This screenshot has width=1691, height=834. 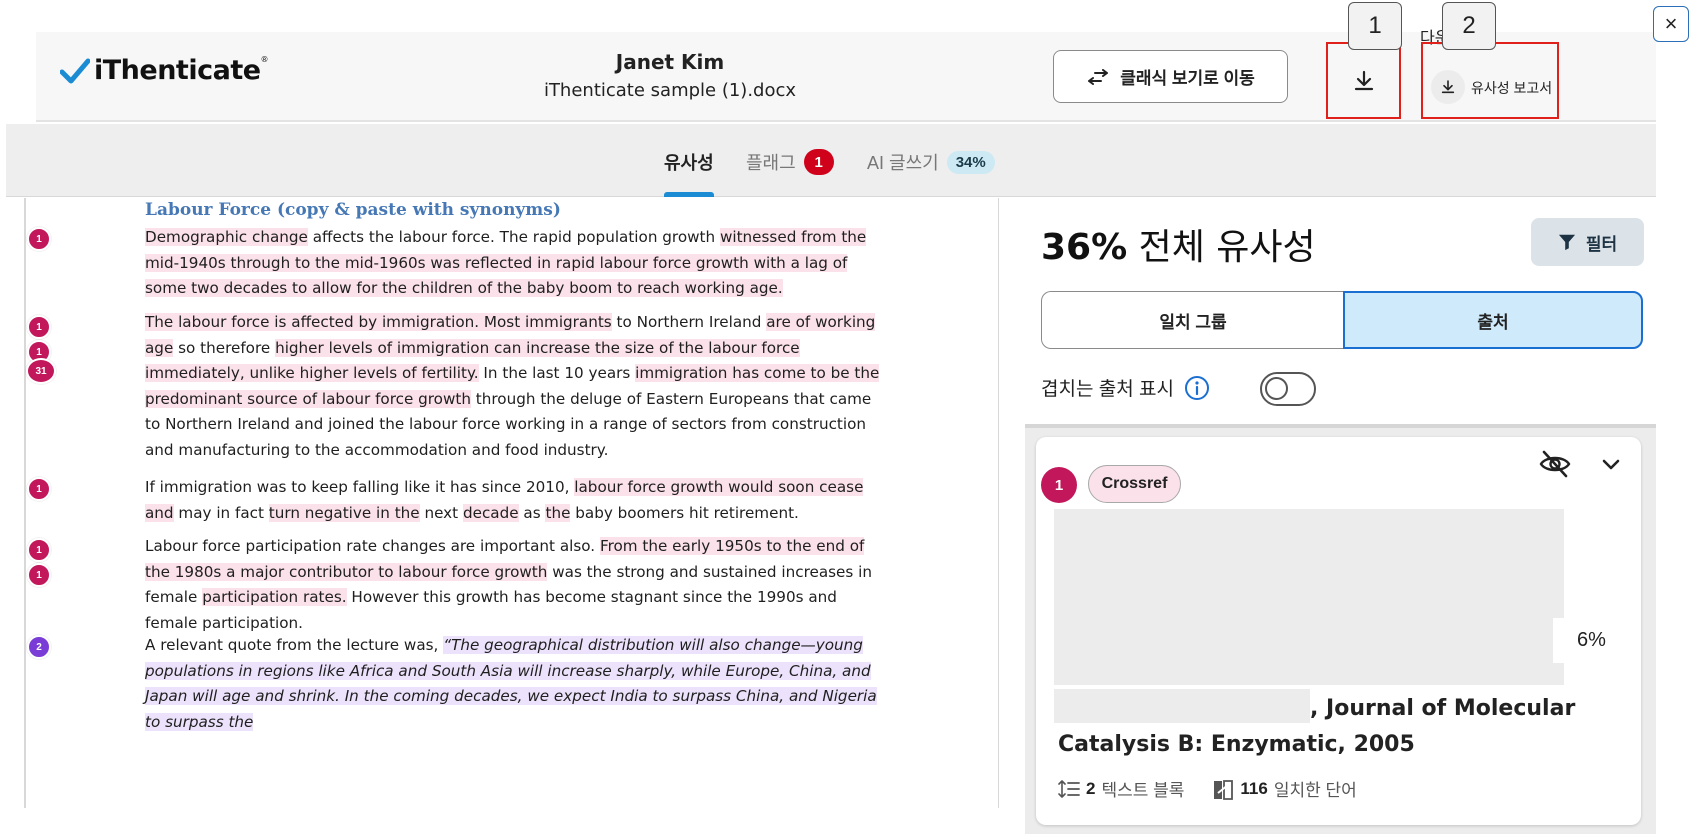 What do you see at coordinates (1601, 244) in the screenshot?
I see `filter-label: 필터` at bounding box center [1601, 244].